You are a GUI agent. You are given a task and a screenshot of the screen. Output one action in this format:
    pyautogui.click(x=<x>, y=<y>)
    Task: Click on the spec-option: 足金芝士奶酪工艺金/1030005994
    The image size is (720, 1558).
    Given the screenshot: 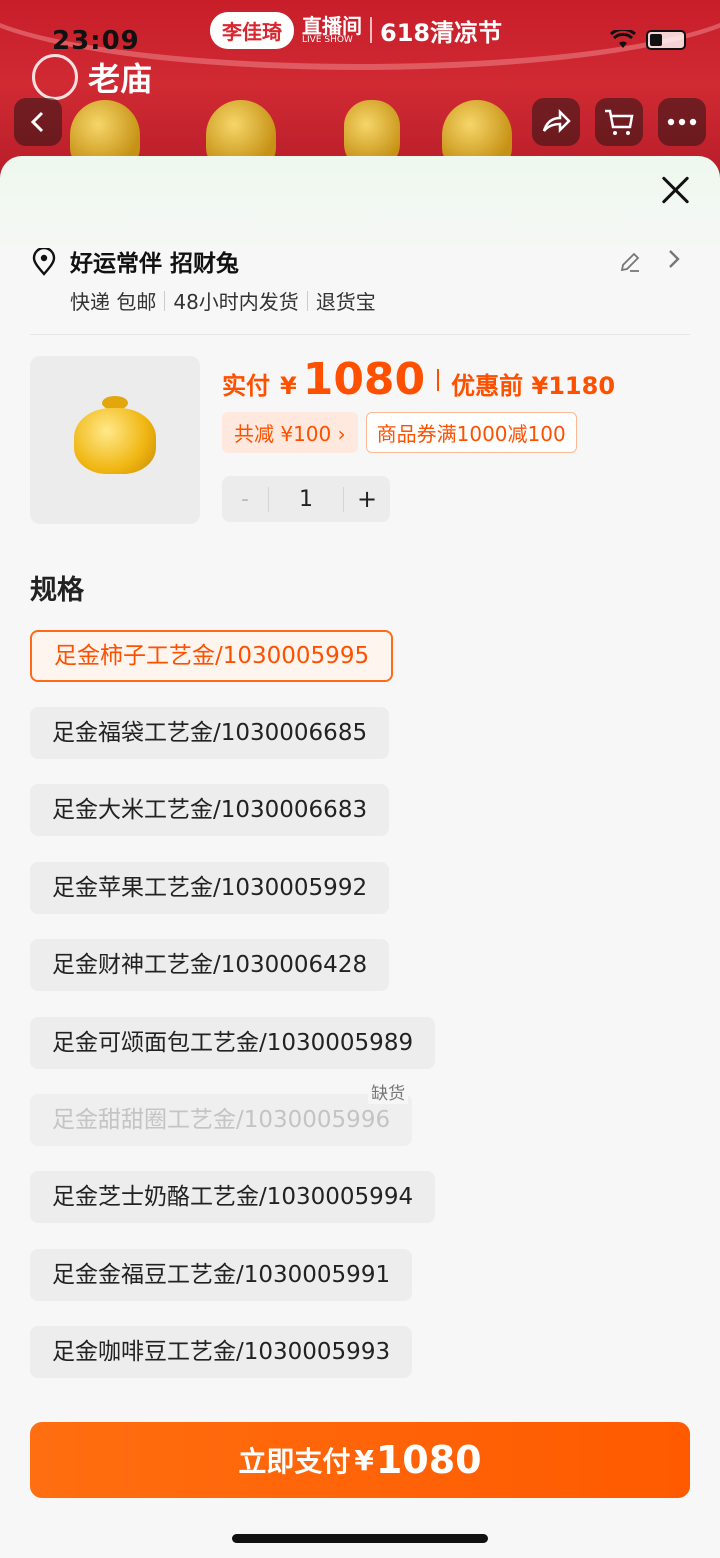 What is the action you would take?
    pyautogui.click(x=233, y=1197)
    